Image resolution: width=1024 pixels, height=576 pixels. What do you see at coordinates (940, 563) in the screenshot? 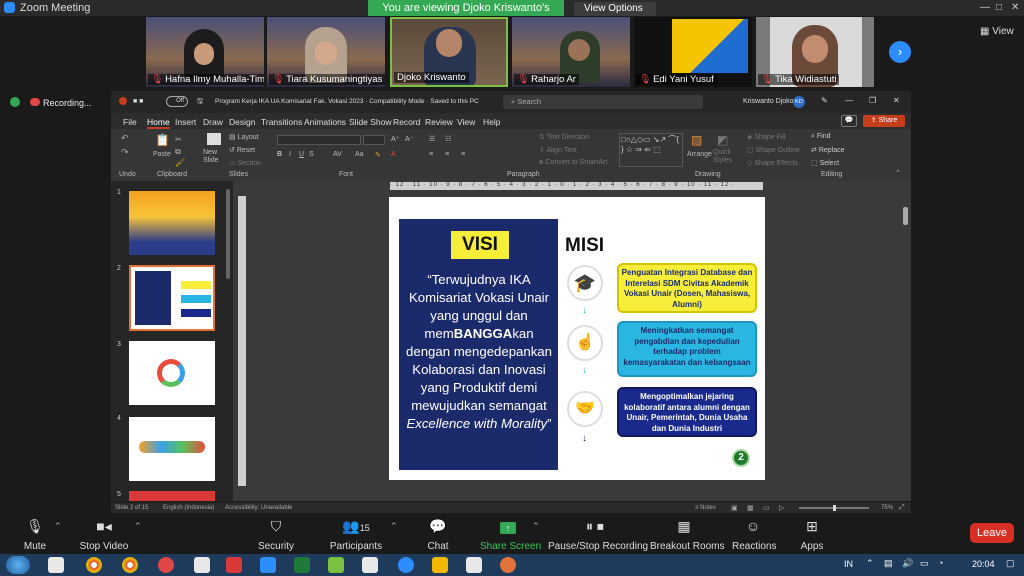
I see `wifi-icon: ◔` at bounding box center [940, 563].